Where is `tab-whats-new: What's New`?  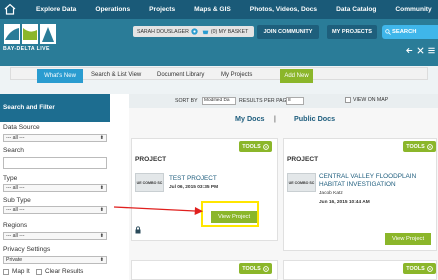
tab-whats-new: What's New is located at coordinates (60, 76).